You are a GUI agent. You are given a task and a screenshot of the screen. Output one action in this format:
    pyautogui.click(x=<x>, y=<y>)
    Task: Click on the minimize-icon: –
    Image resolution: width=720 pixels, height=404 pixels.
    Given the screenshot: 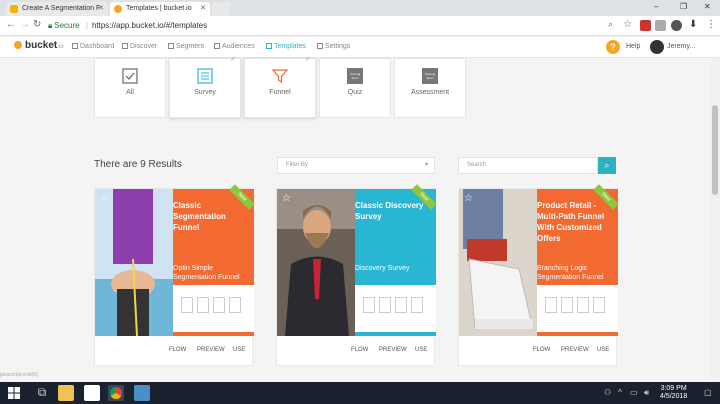 What is the action you would take?
    pyautogui.click(x=656, y=6)
    